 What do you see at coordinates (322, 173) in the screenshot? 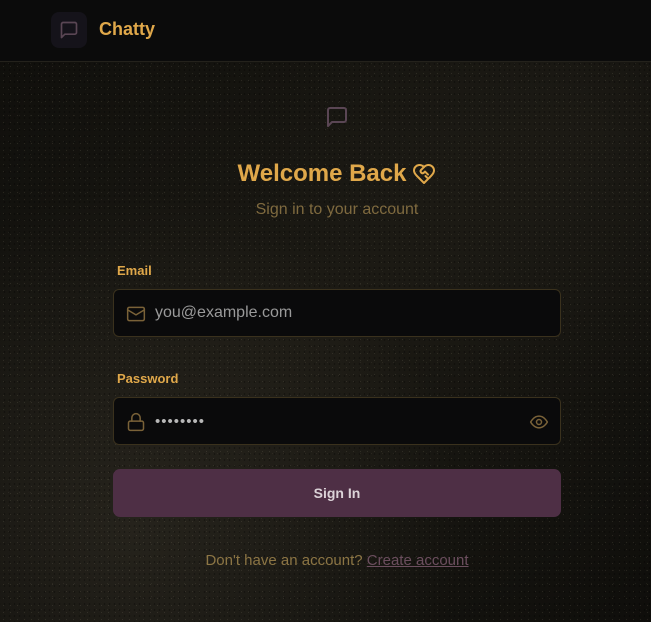
I see `welcome-title: Welcome Back` at bounding box center [322, 173].